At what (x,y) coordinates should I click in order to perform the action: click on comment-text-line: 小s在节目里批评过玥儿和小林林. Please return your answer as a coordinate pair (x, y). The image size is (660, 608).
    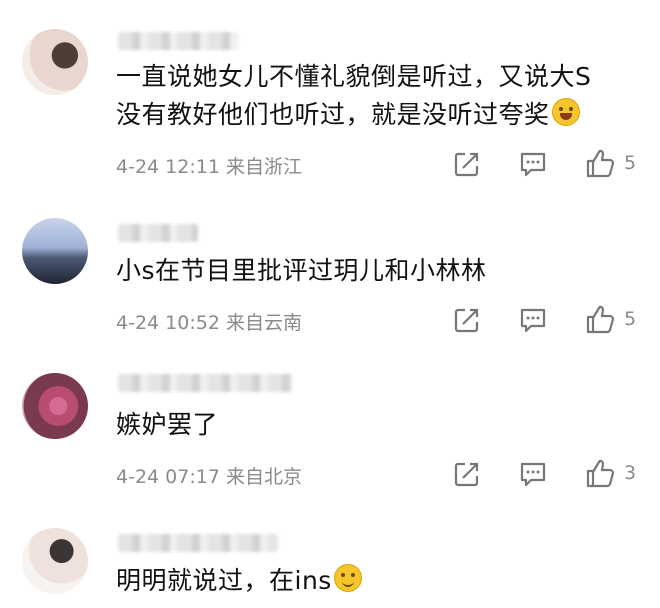
    Looking at the image, I should click on (301, 270).